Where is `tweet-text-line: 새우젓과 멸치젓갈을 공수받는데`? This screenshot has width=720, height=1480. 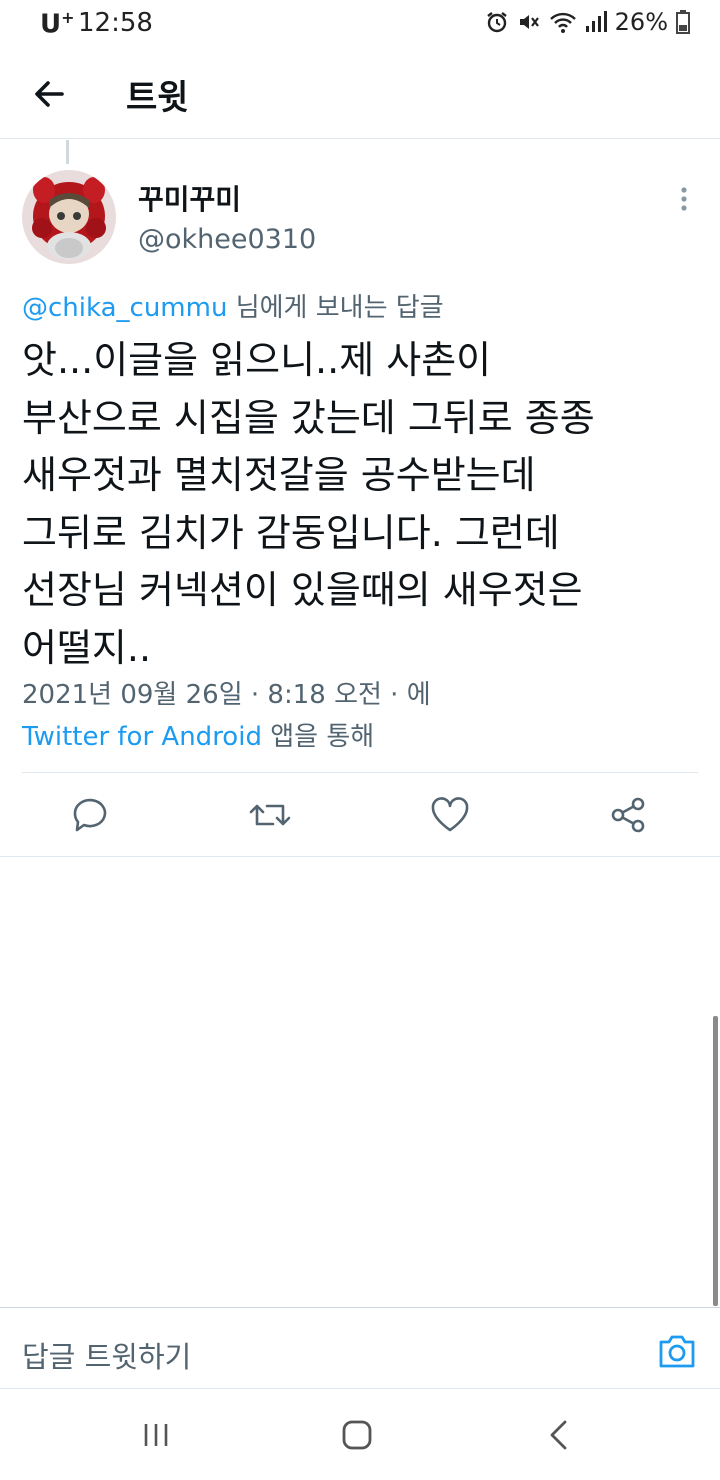
tweet-text-line: 새우젓과 멸치젓갈을 공수받는데 is located at coordinates (279, 475).